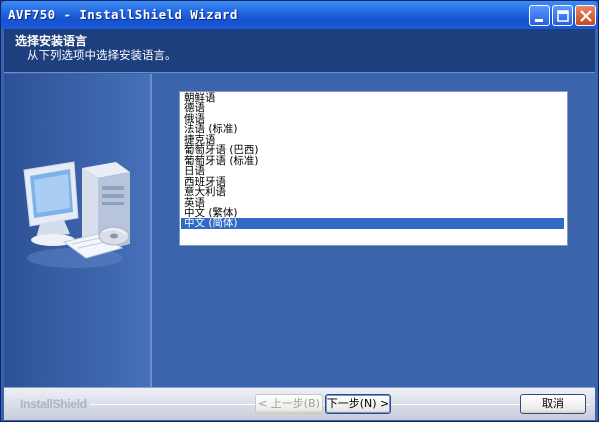  Describe the element at coordinates (372, 161) in the screenshot. I see `language-option: 葡萄牙语 (标准)` at that location.